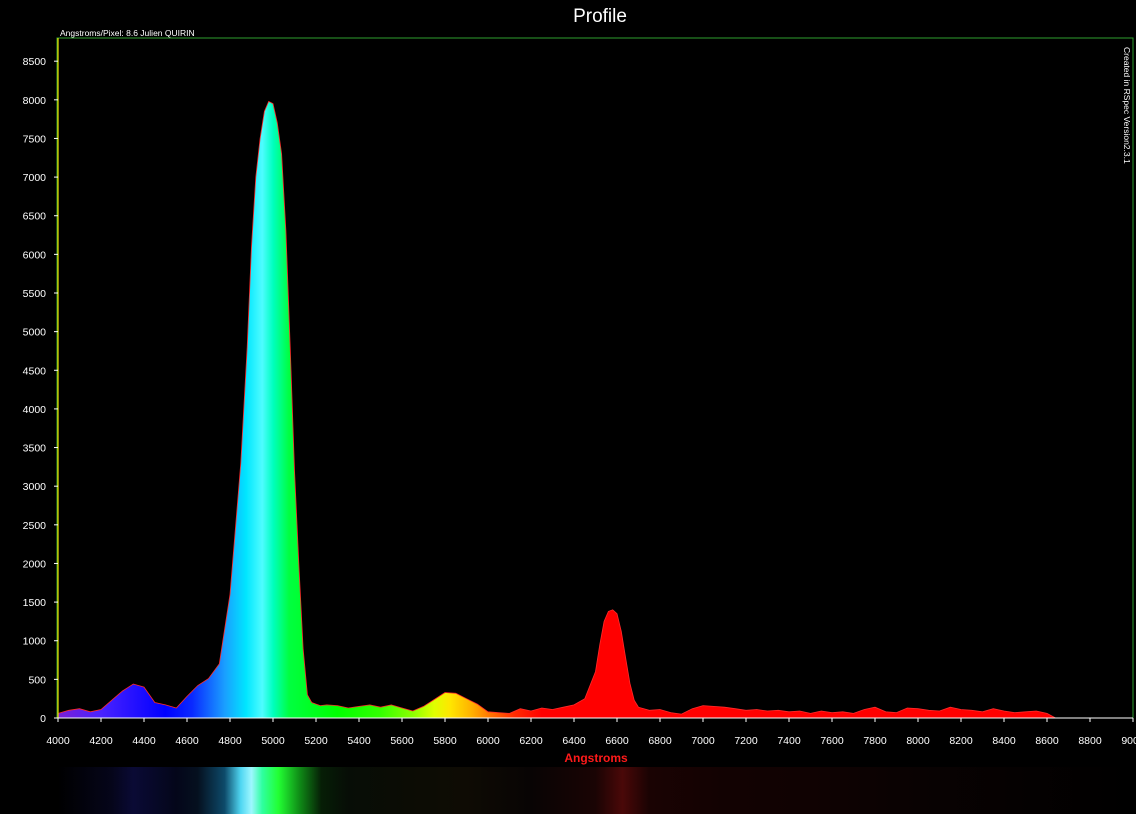 The height and width of the screenshot is (814, 1136). Describe the element at coordinates (1090, 741) in the screenshot. I see `x-tick-label: 8800` at that location.